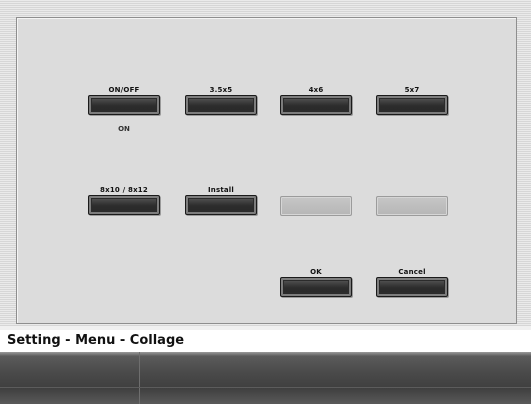  I want to click on ok-button, so click(316, 287).